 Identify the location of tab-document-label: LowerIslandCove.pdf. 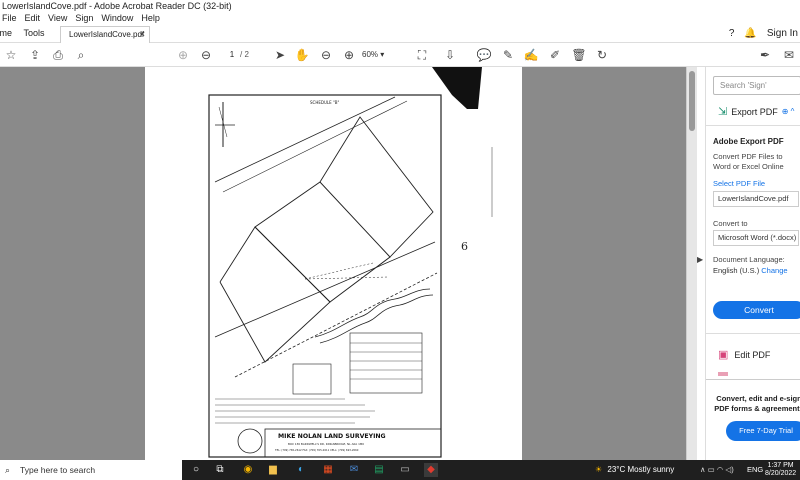
(107, 34).